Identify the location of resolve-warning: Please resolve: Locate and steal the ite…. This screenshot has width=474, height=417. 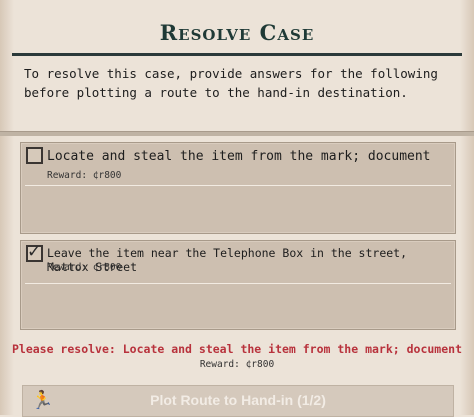
(237, 349).